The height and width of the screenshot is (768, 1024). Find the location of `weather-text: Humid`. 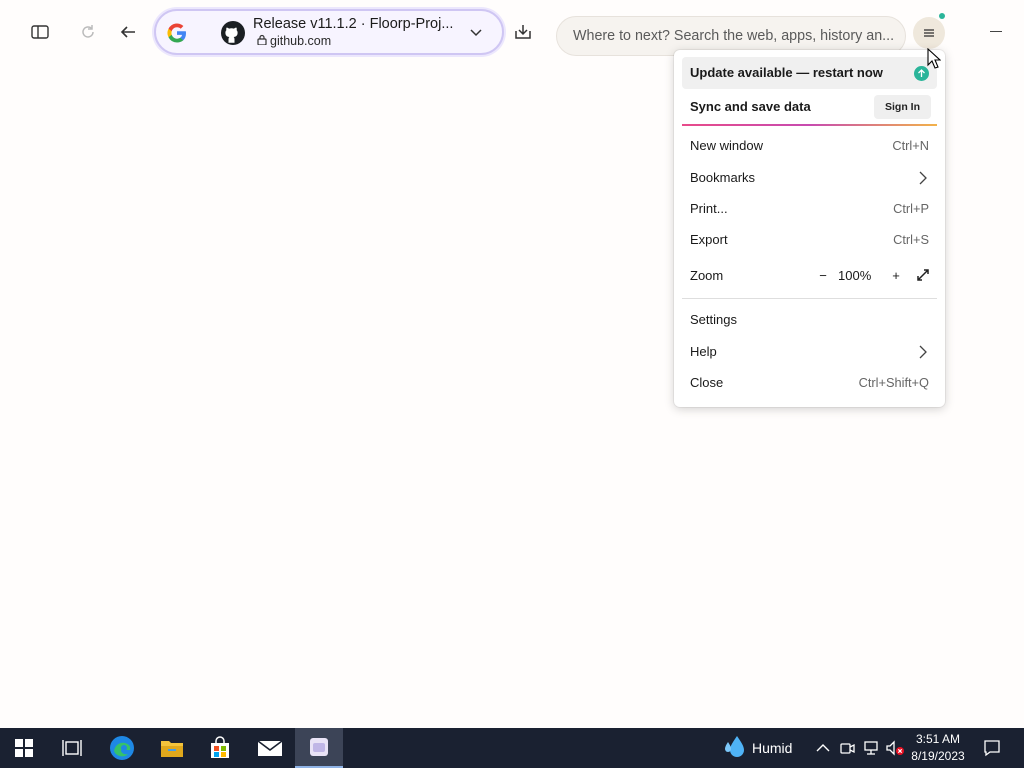

weather-text: Humid is located at coordinates (772, 748).